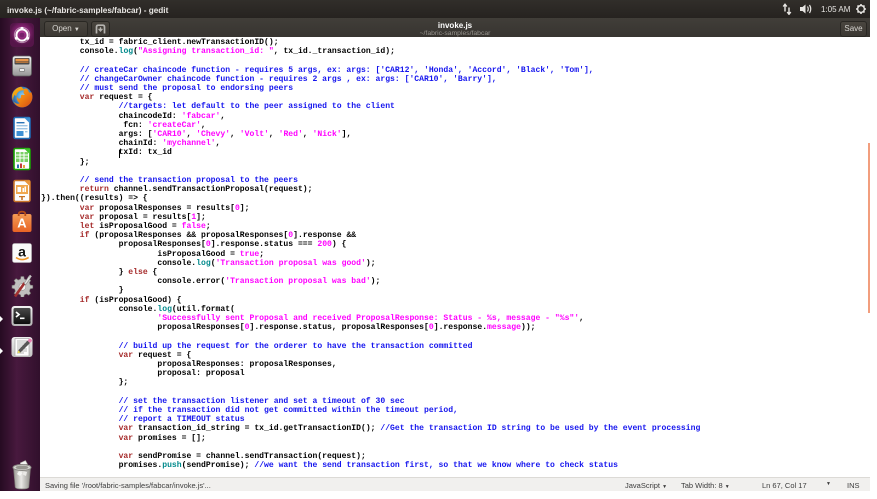 This screenshot has width=877, height=499. What do you see at coordinates (22, 252) in the screenshot?
I see `svg-text: a` at bounding box center [22, 252].